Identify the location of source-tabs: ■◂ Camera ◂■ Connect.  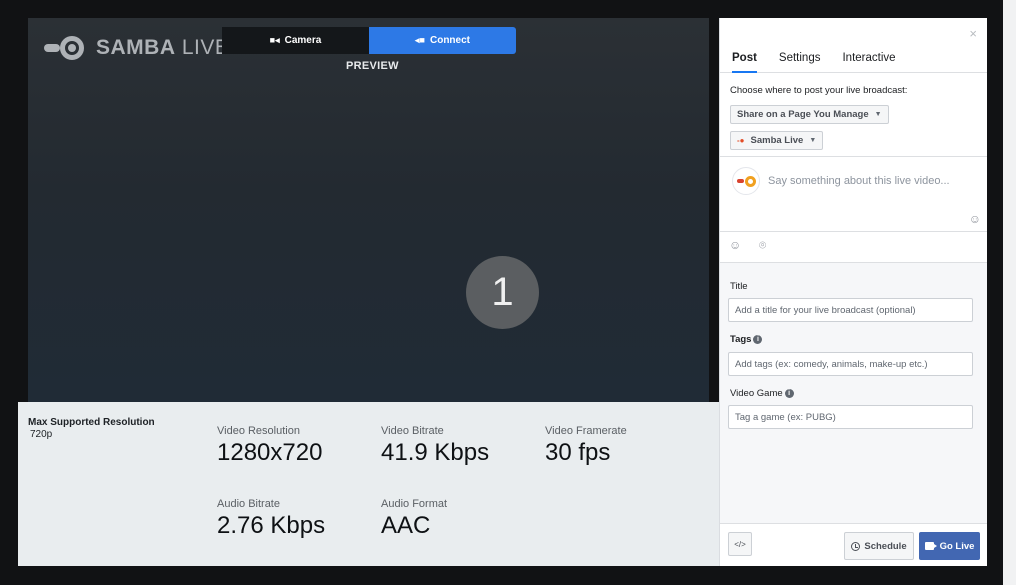
(369, 40).